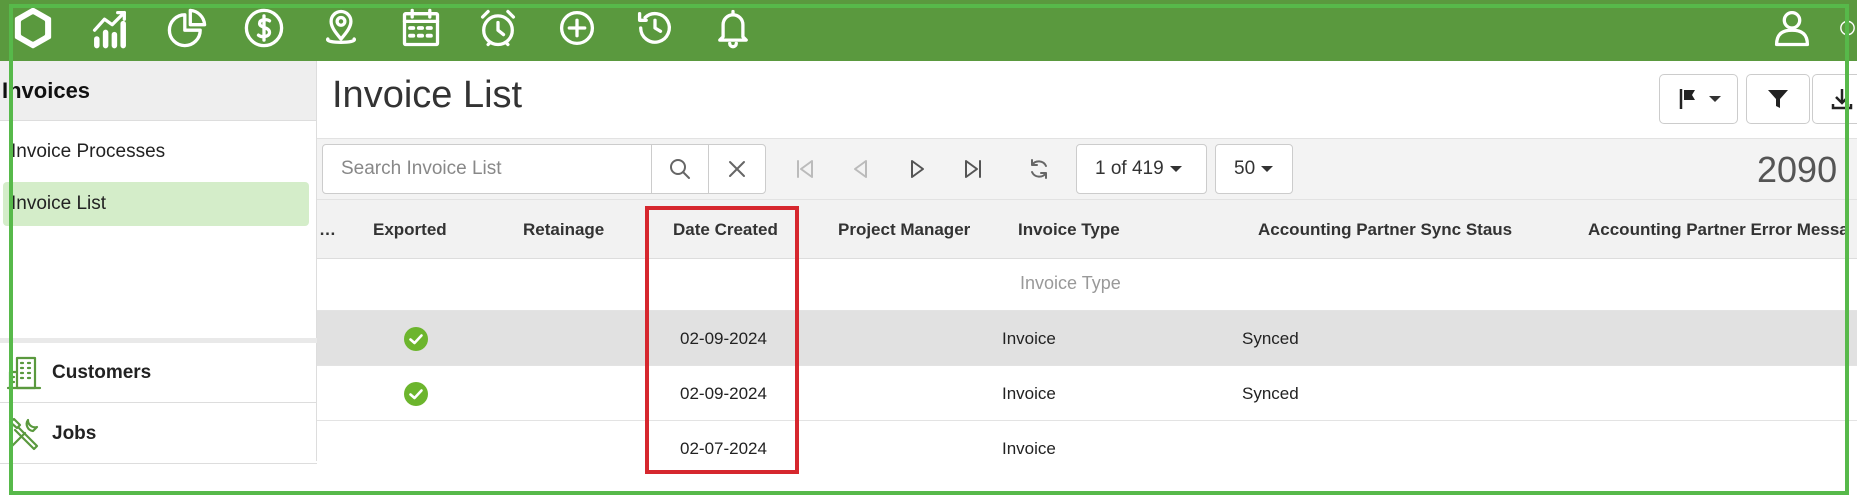 Image resolution: width=1857 pixels, height=501 pixels. Describe the element at coordinates (904, 229) in the screenshot. I see `column-header-project-manager: Project Manager` at that location.